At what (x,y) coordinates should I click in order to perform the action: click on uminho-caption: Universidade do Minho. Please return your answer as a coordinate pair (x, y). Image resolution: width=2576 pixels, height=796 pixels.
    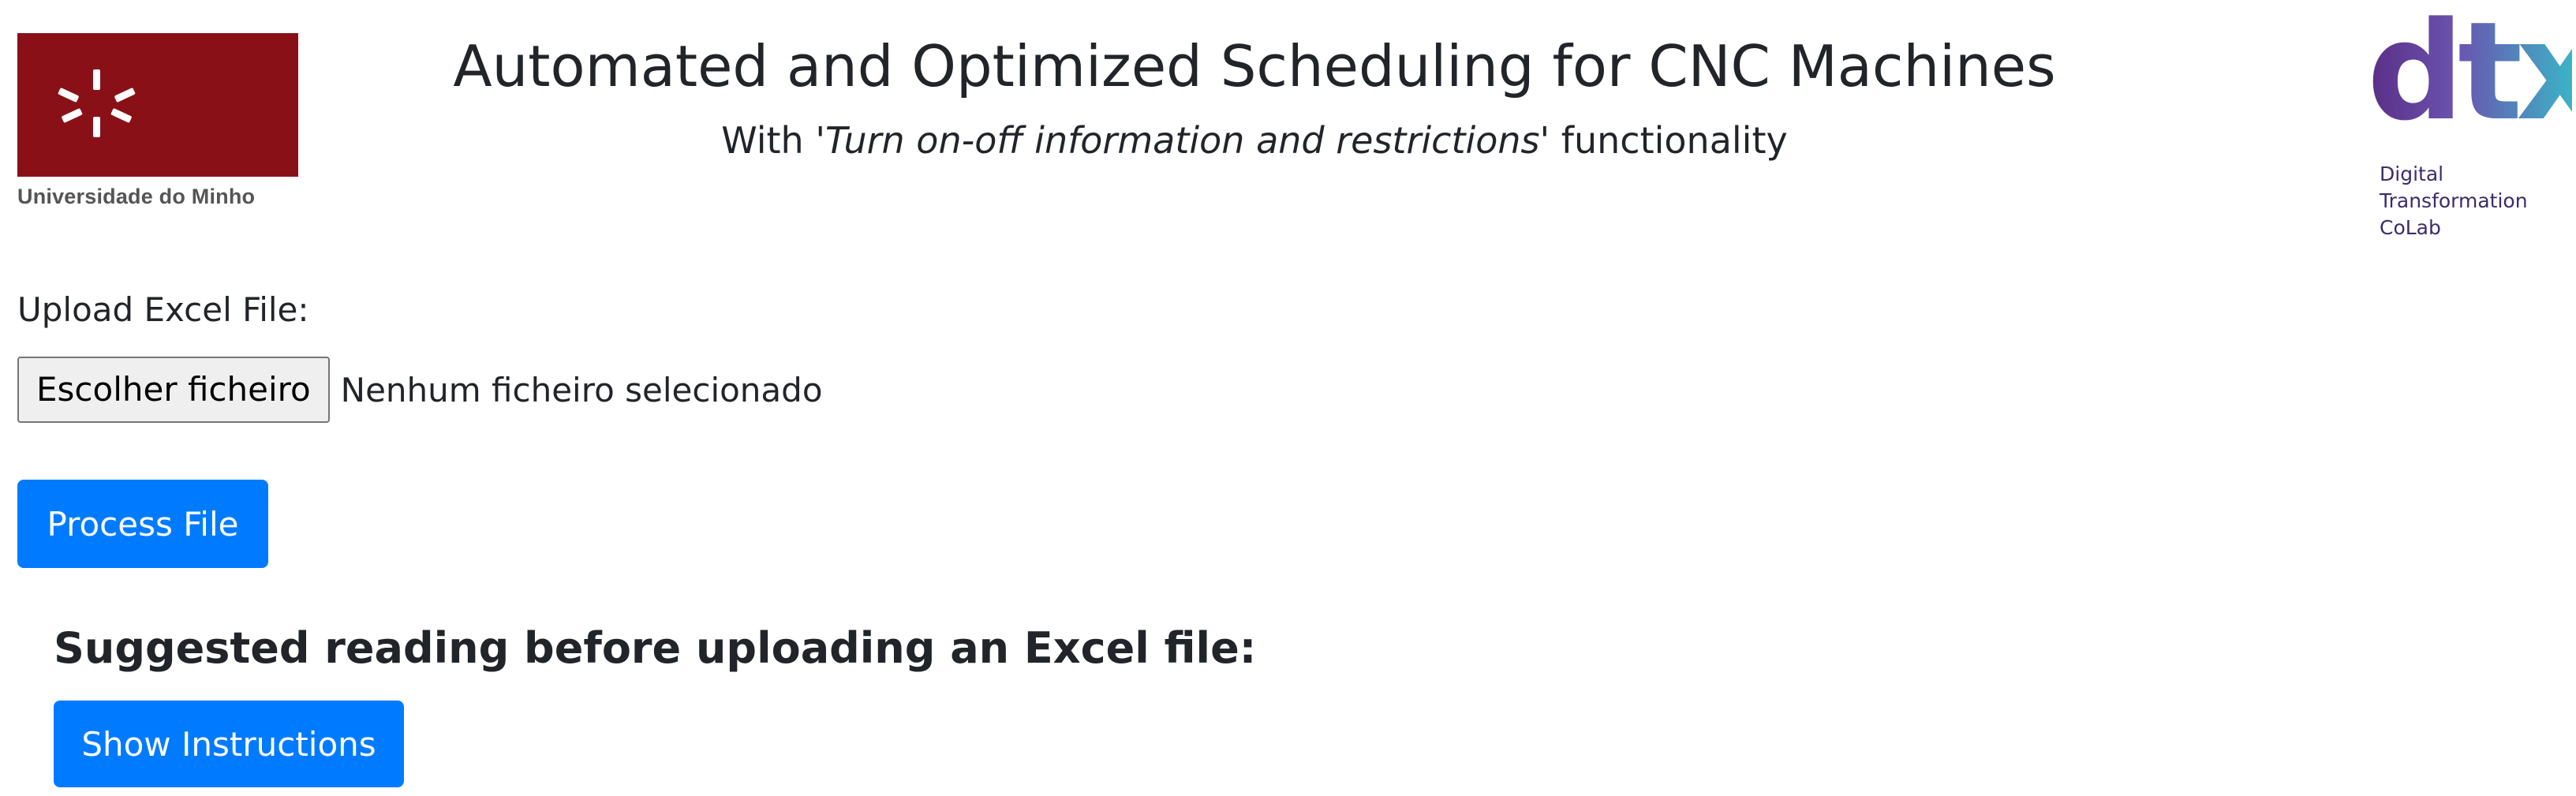
    Looking at the image, I should click on (136, 196).